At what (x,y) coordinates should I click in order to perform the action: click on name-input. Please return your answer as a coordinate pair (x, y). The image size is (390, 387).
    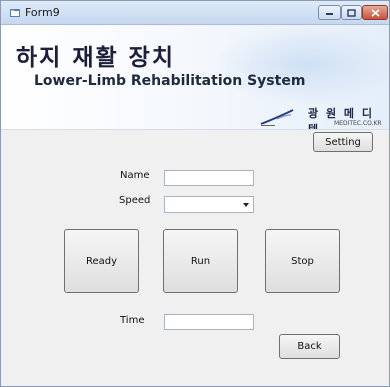
    Looking at the image, I should click on (209, 178).